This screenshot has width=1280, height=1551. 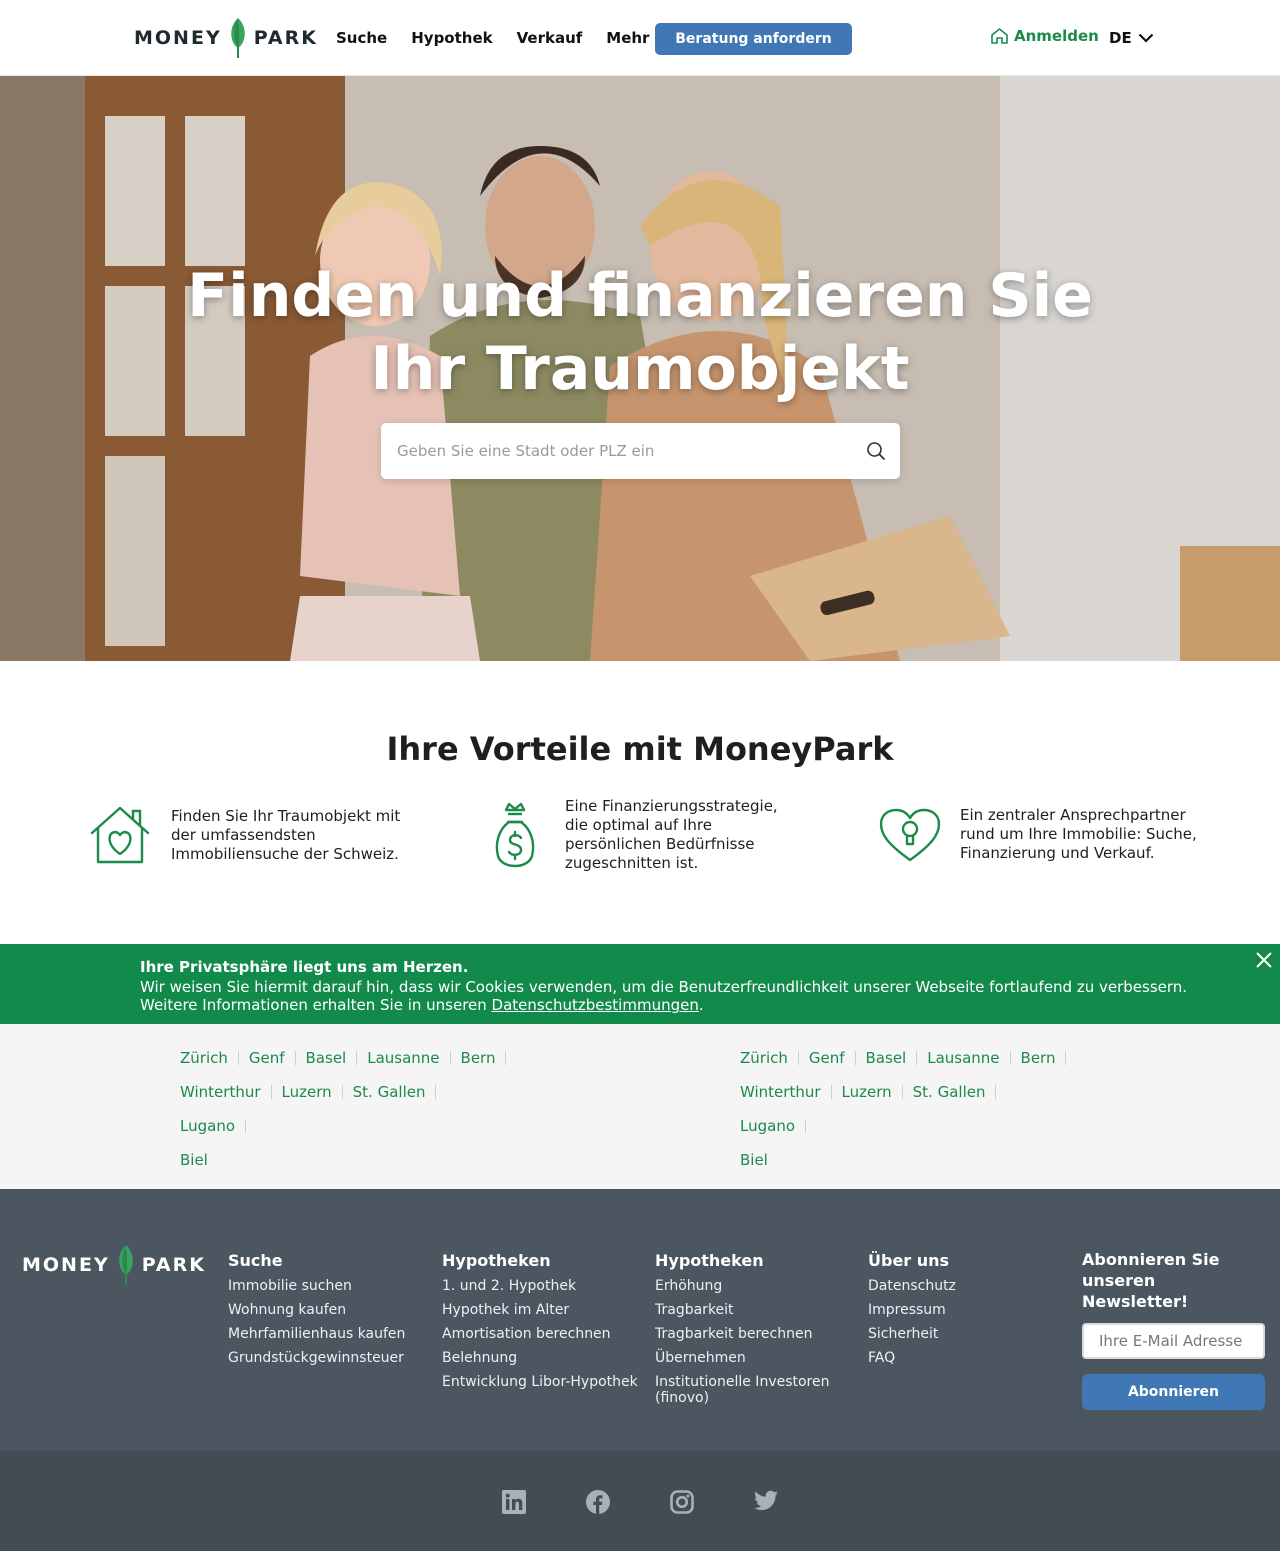 I want to click on footer-link: FAQ, so click(x=958, y=1358).